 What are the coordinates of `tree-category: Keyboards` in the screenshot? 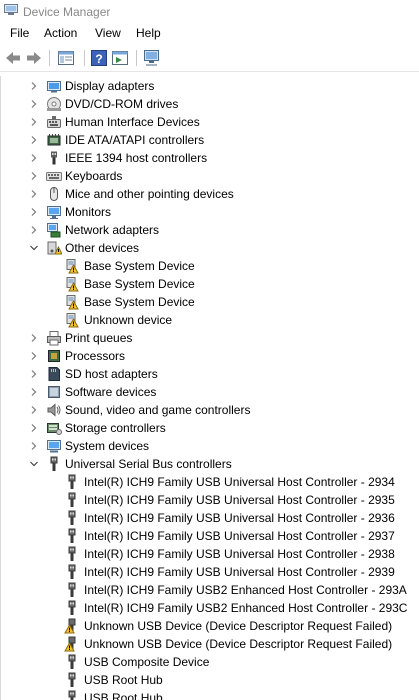 It's located at (210, 176).